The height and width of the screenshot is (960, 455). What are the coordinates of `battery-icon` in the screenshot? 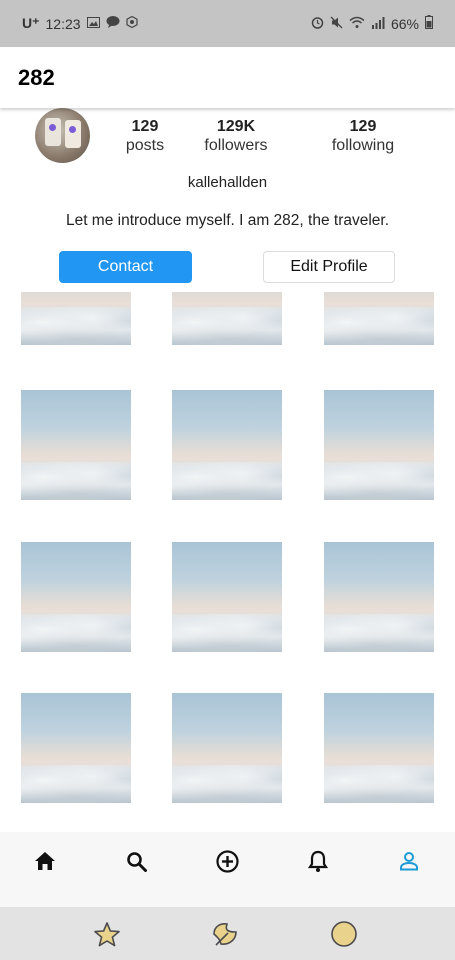 It's located at (429, 23).